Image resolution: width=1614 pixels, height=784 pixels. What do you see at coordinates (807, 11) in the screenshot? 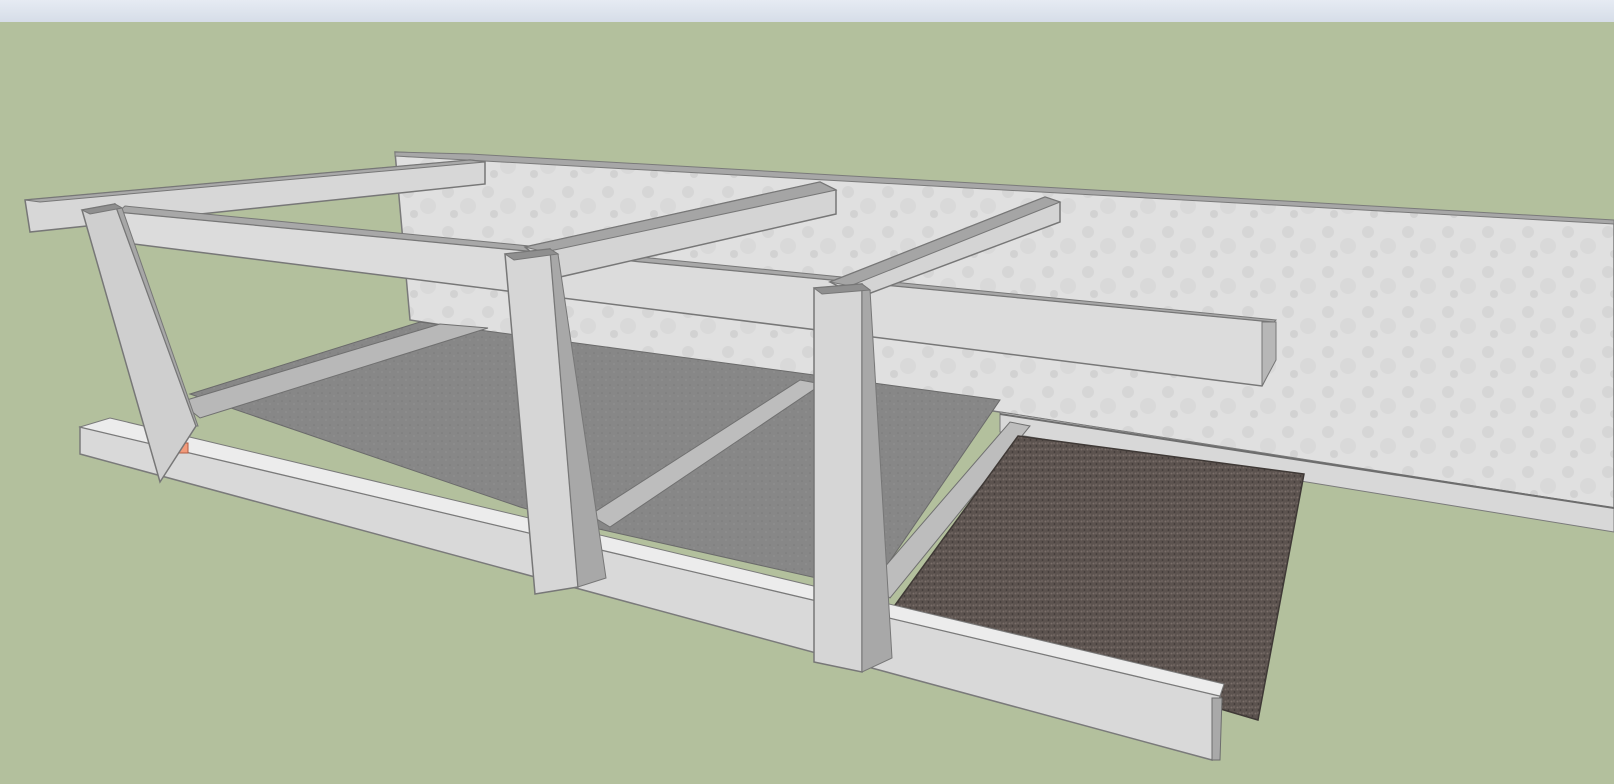
I see `top-toolbar-strip` at bounding box center [807, 11].